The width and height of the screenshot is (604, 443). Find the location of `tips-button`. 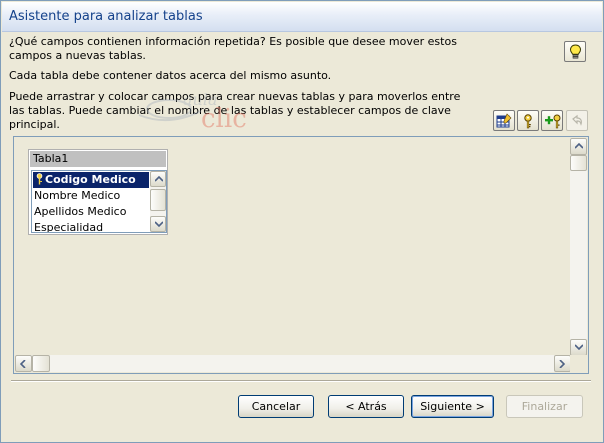

tips-button is located at coordinates (575, 51).